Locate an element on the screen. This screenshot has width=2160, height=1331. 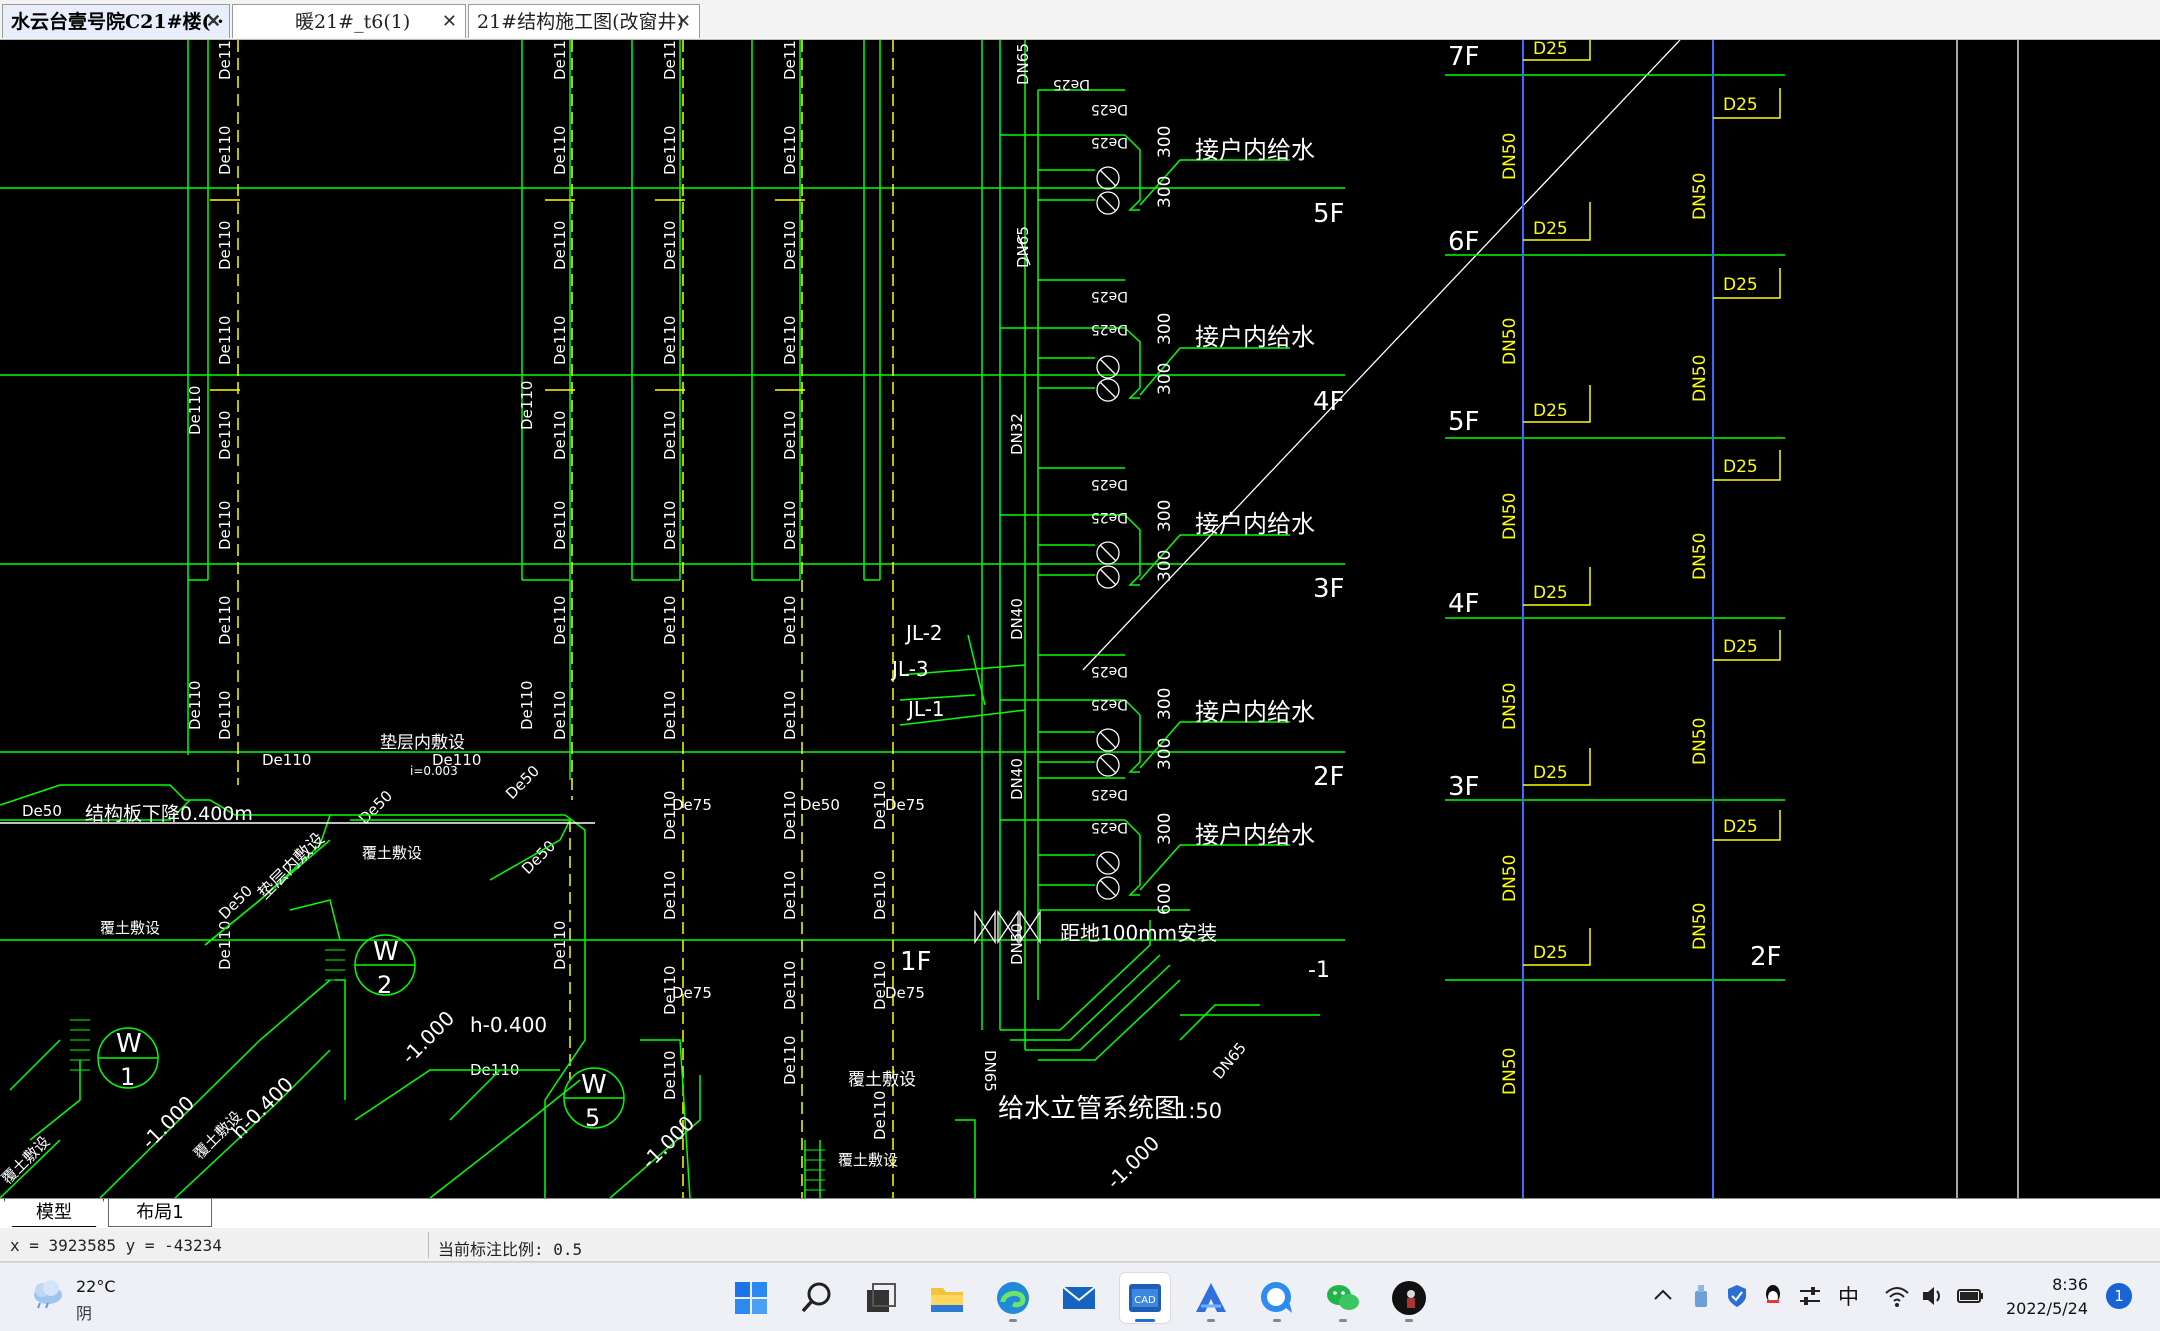
tab-structure-drawing: 21#结构施工图(改窗井) ✕ is located at coordinates (584, 21).